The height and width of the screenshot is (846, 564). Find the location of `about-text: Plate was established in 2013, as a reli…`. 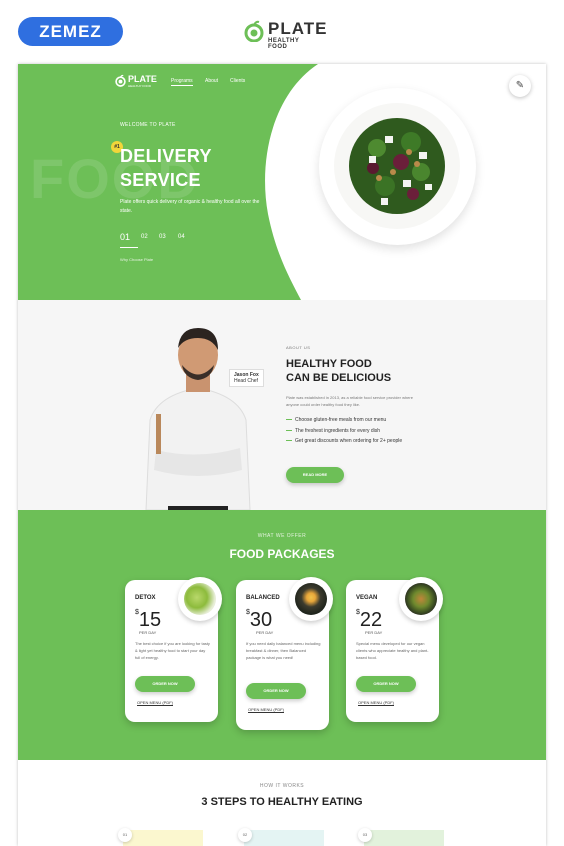

about-text: Plate was established in 2013, as a reli… is located at coordinates (349, 401).